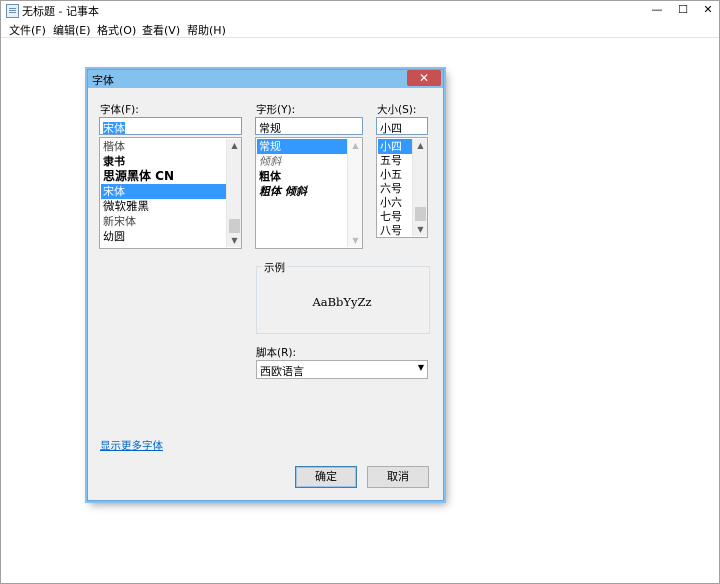 The image size is (720, 584). Describe the element at coordinates (402, 126) in the screenshot. I see `size-input: 小四` at that location.